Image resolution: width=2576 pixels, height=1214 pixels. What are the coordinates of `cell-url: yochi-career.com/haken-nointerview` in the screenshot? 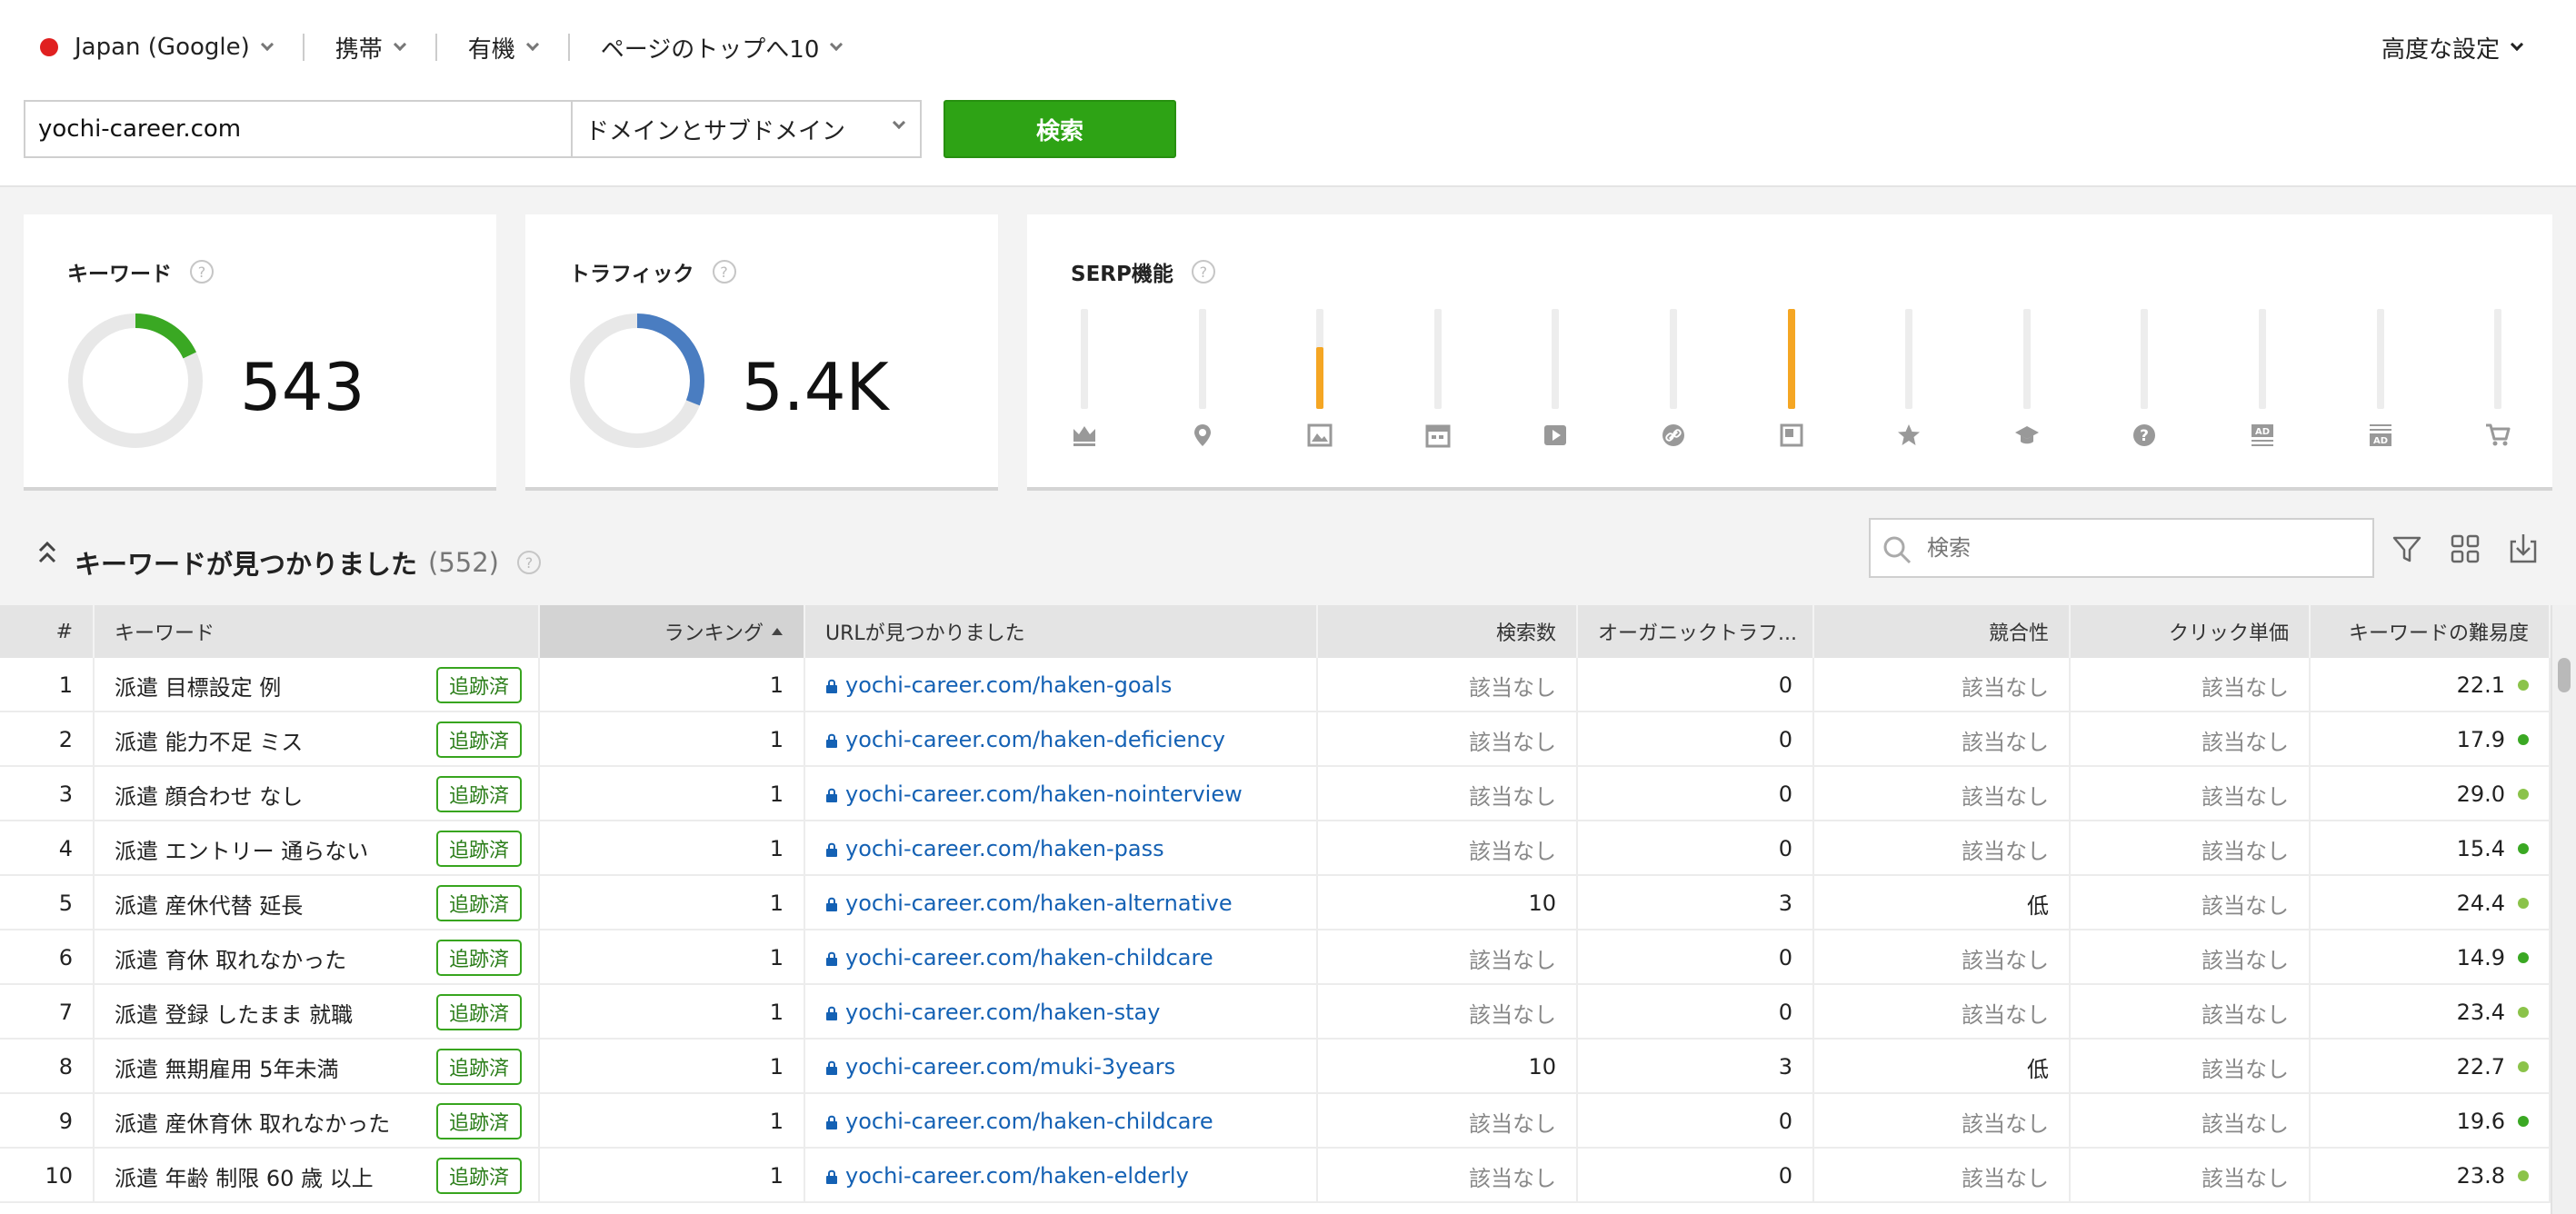 It's located at (1061, 794).